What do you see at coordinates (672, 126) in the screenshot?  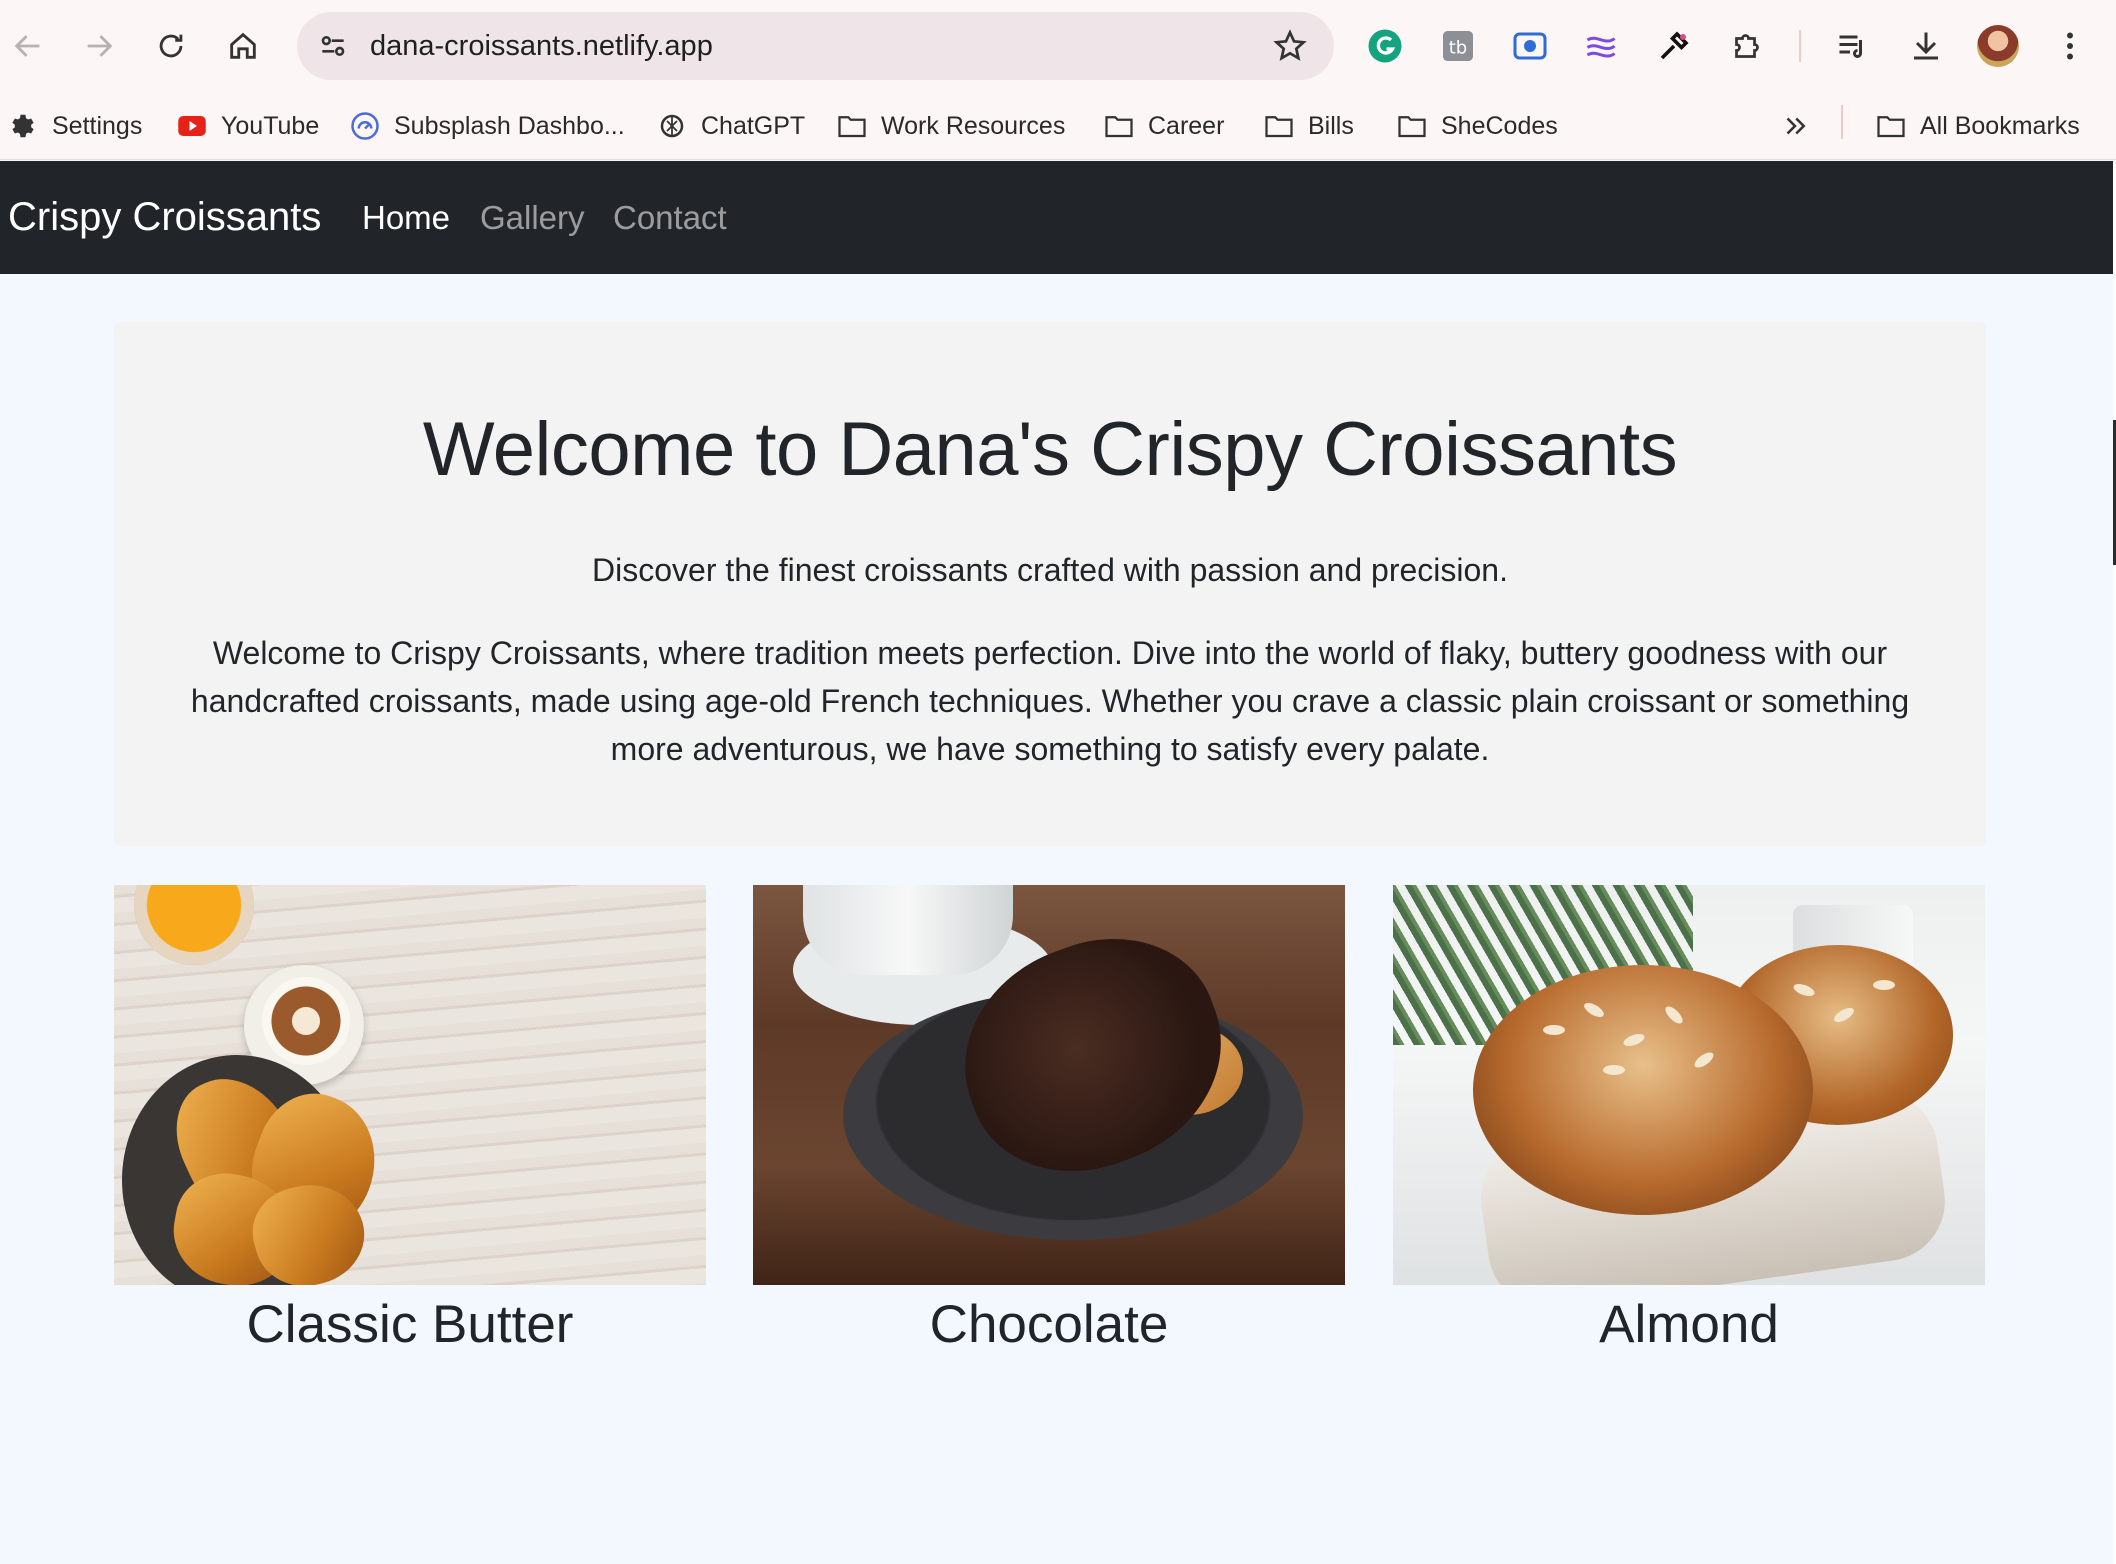 I see `chatgpt-icon` at bounding box center [672, 126].